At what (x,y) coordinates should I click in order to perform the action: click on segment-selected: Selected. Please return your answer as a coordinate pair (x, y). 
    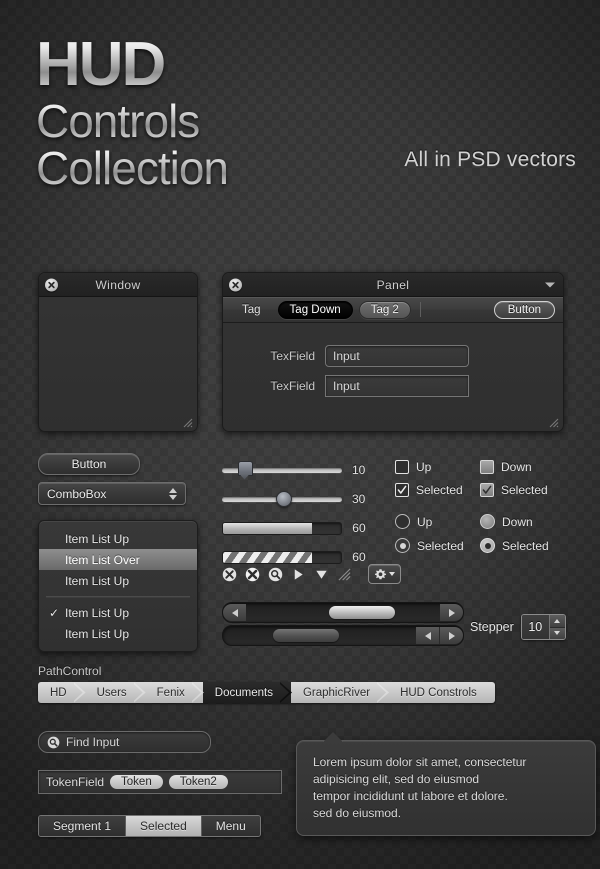
    Looking at the image, I should click on (164, 826).